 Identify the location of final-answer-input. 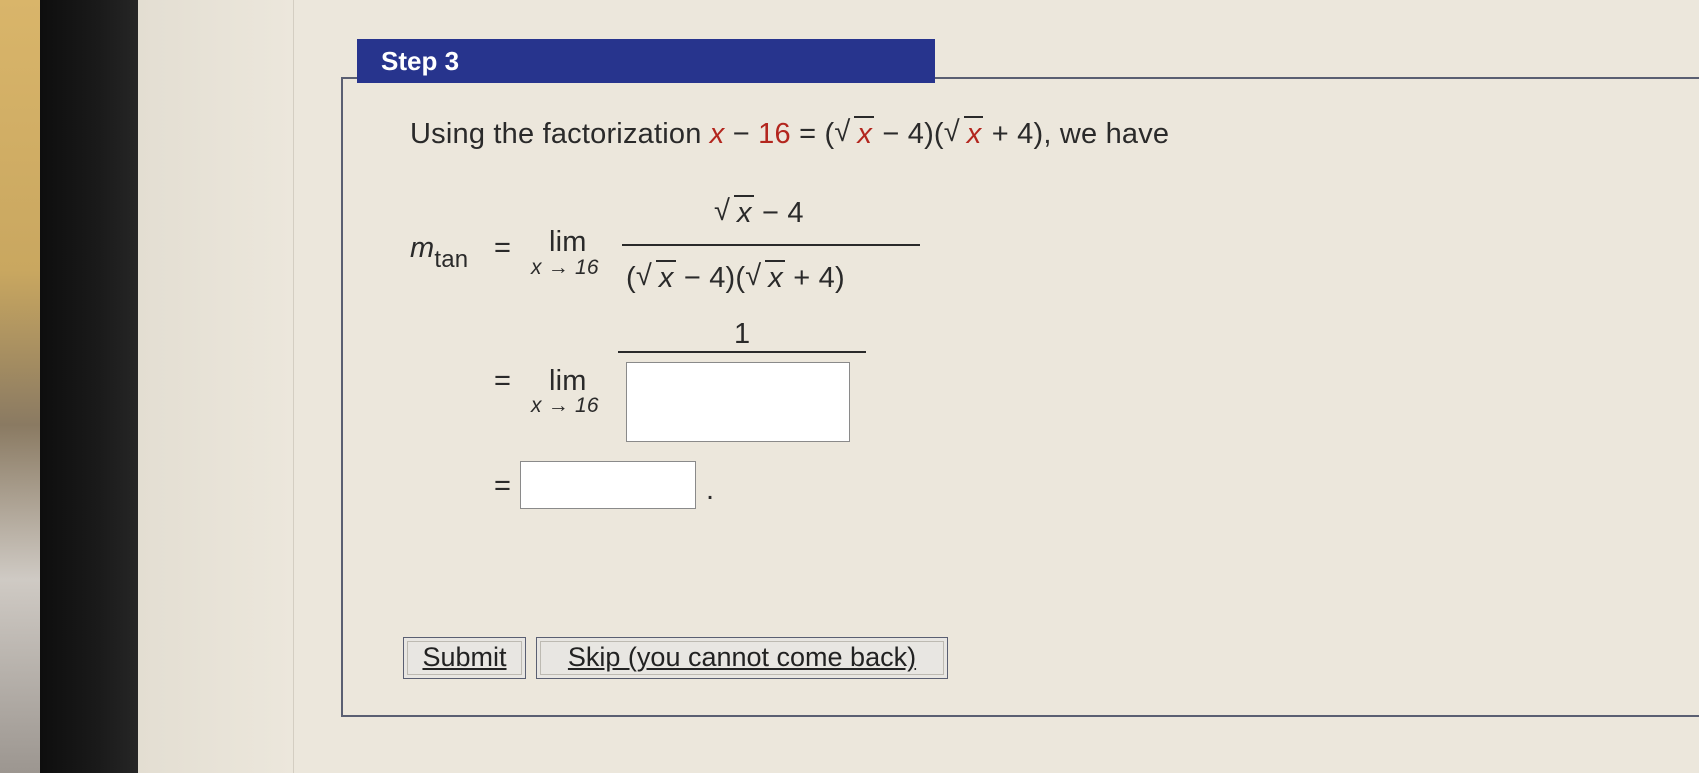
(608, 485).